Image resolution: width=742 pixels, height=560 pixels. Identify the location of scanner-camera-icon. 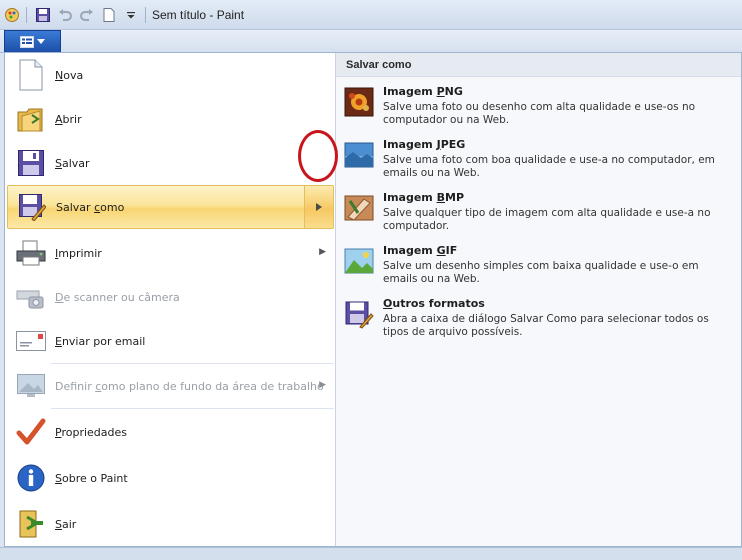
(31, 297).